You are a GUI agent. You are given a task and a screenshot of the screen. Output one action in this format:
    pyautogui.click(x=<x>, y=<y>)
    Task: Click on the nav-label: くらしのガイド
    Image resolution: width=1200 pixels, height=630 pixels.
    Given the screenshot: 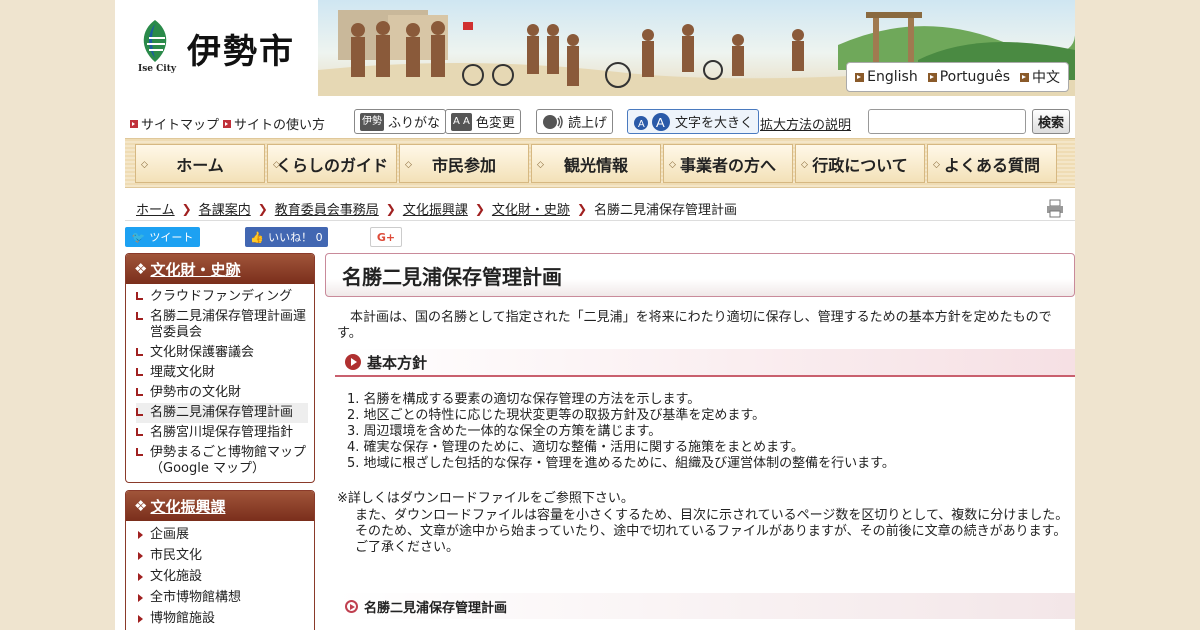 What is the action you would take?
    pyautogui.click(x=331, y=165)
    